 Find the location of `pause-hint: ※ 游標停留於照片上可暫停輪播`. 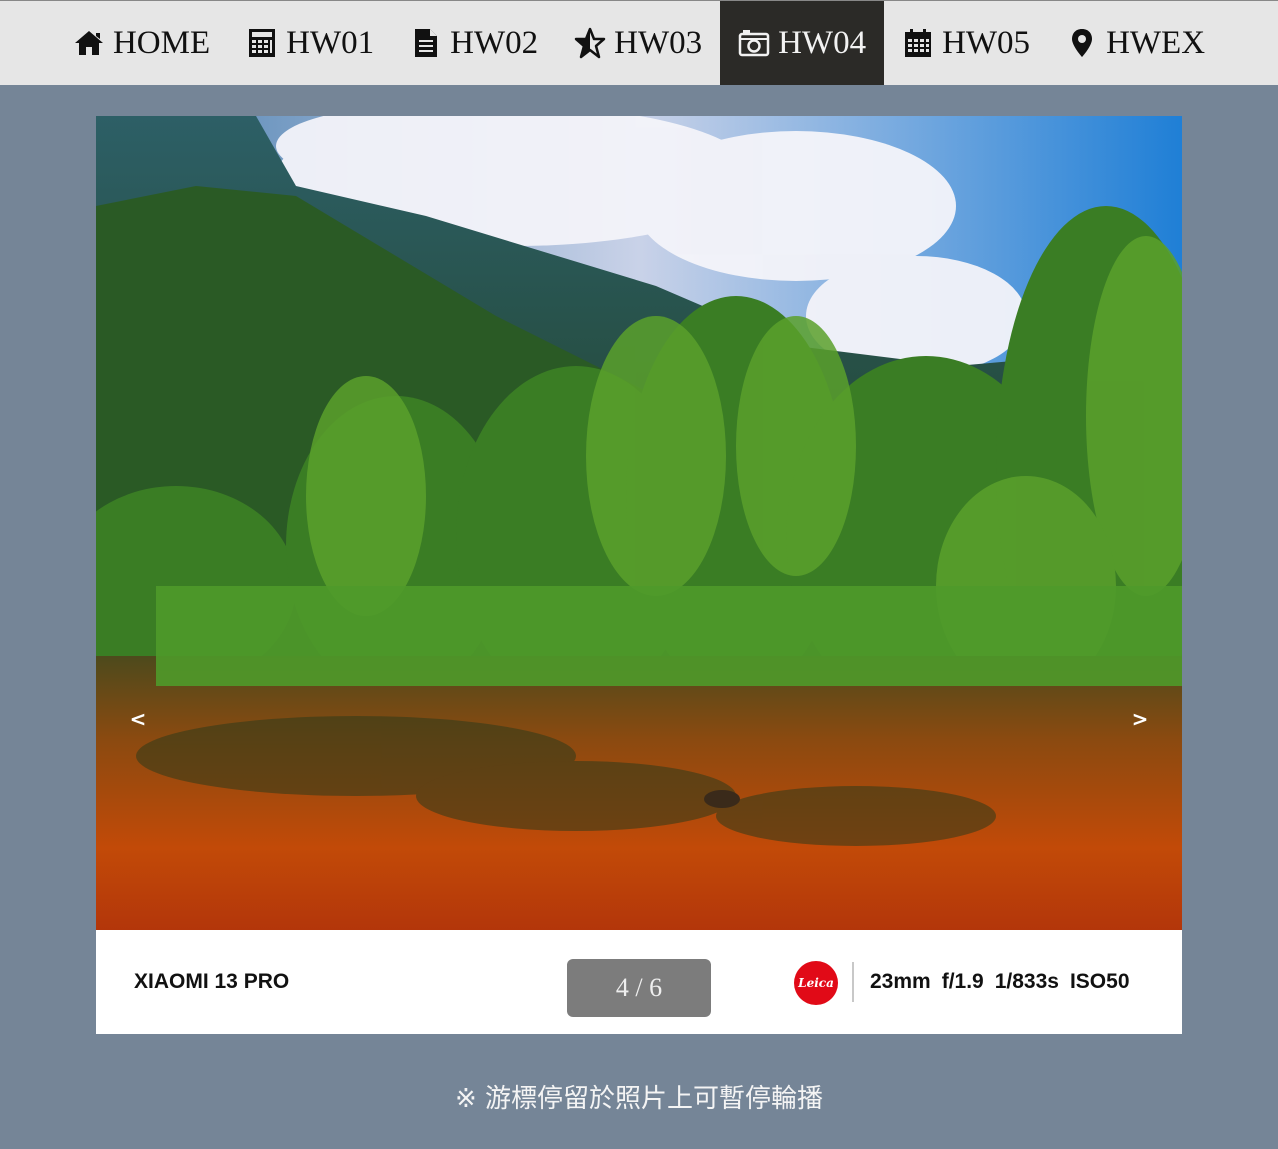

pause-hint: ※ 游標停留於照片上可暫停輪播 is located at coordinates (639, 1099).